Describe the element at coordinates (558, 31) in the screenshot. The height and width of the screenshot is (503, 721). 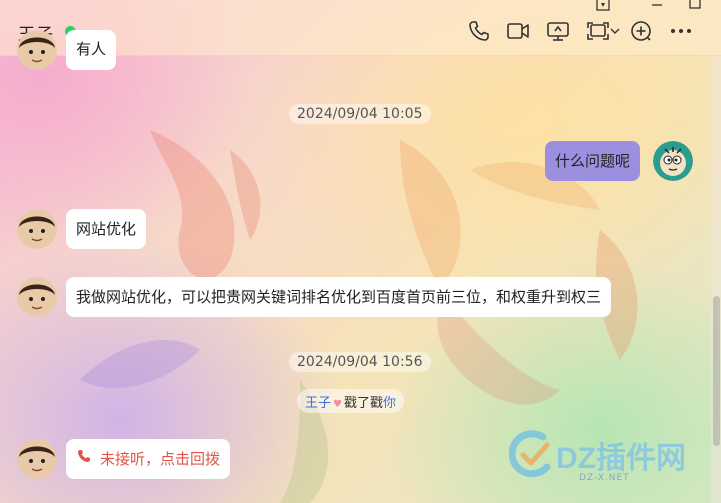
I see `screen-share-icon` at that location.